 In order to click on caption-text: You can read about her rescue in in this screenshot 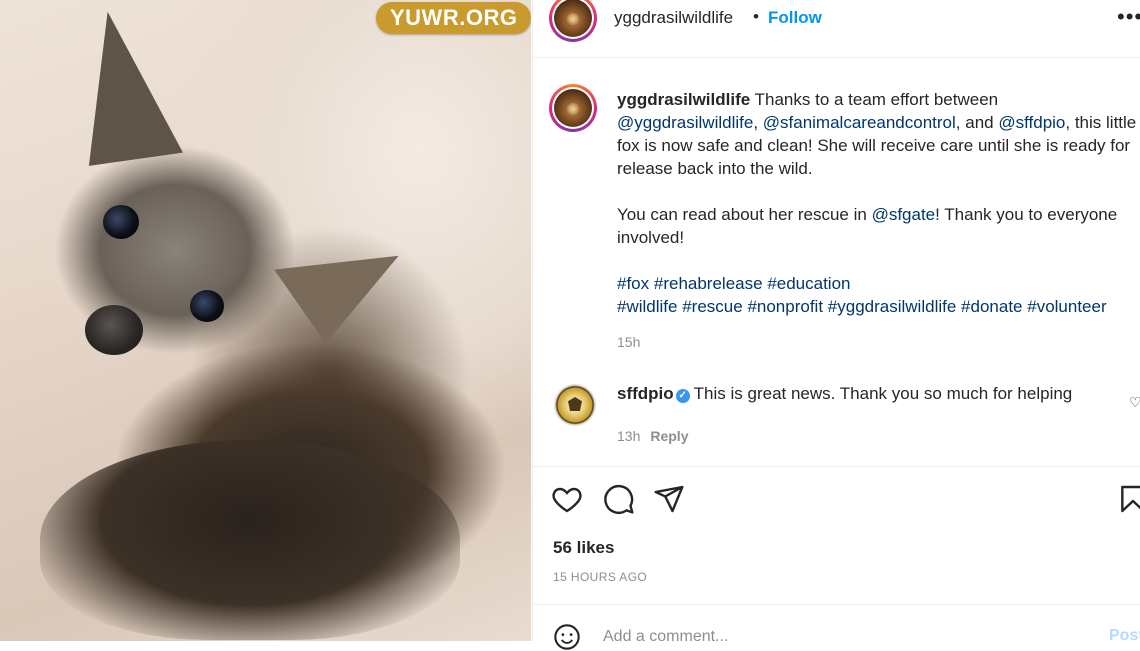, I will do `click(744, 214)`.